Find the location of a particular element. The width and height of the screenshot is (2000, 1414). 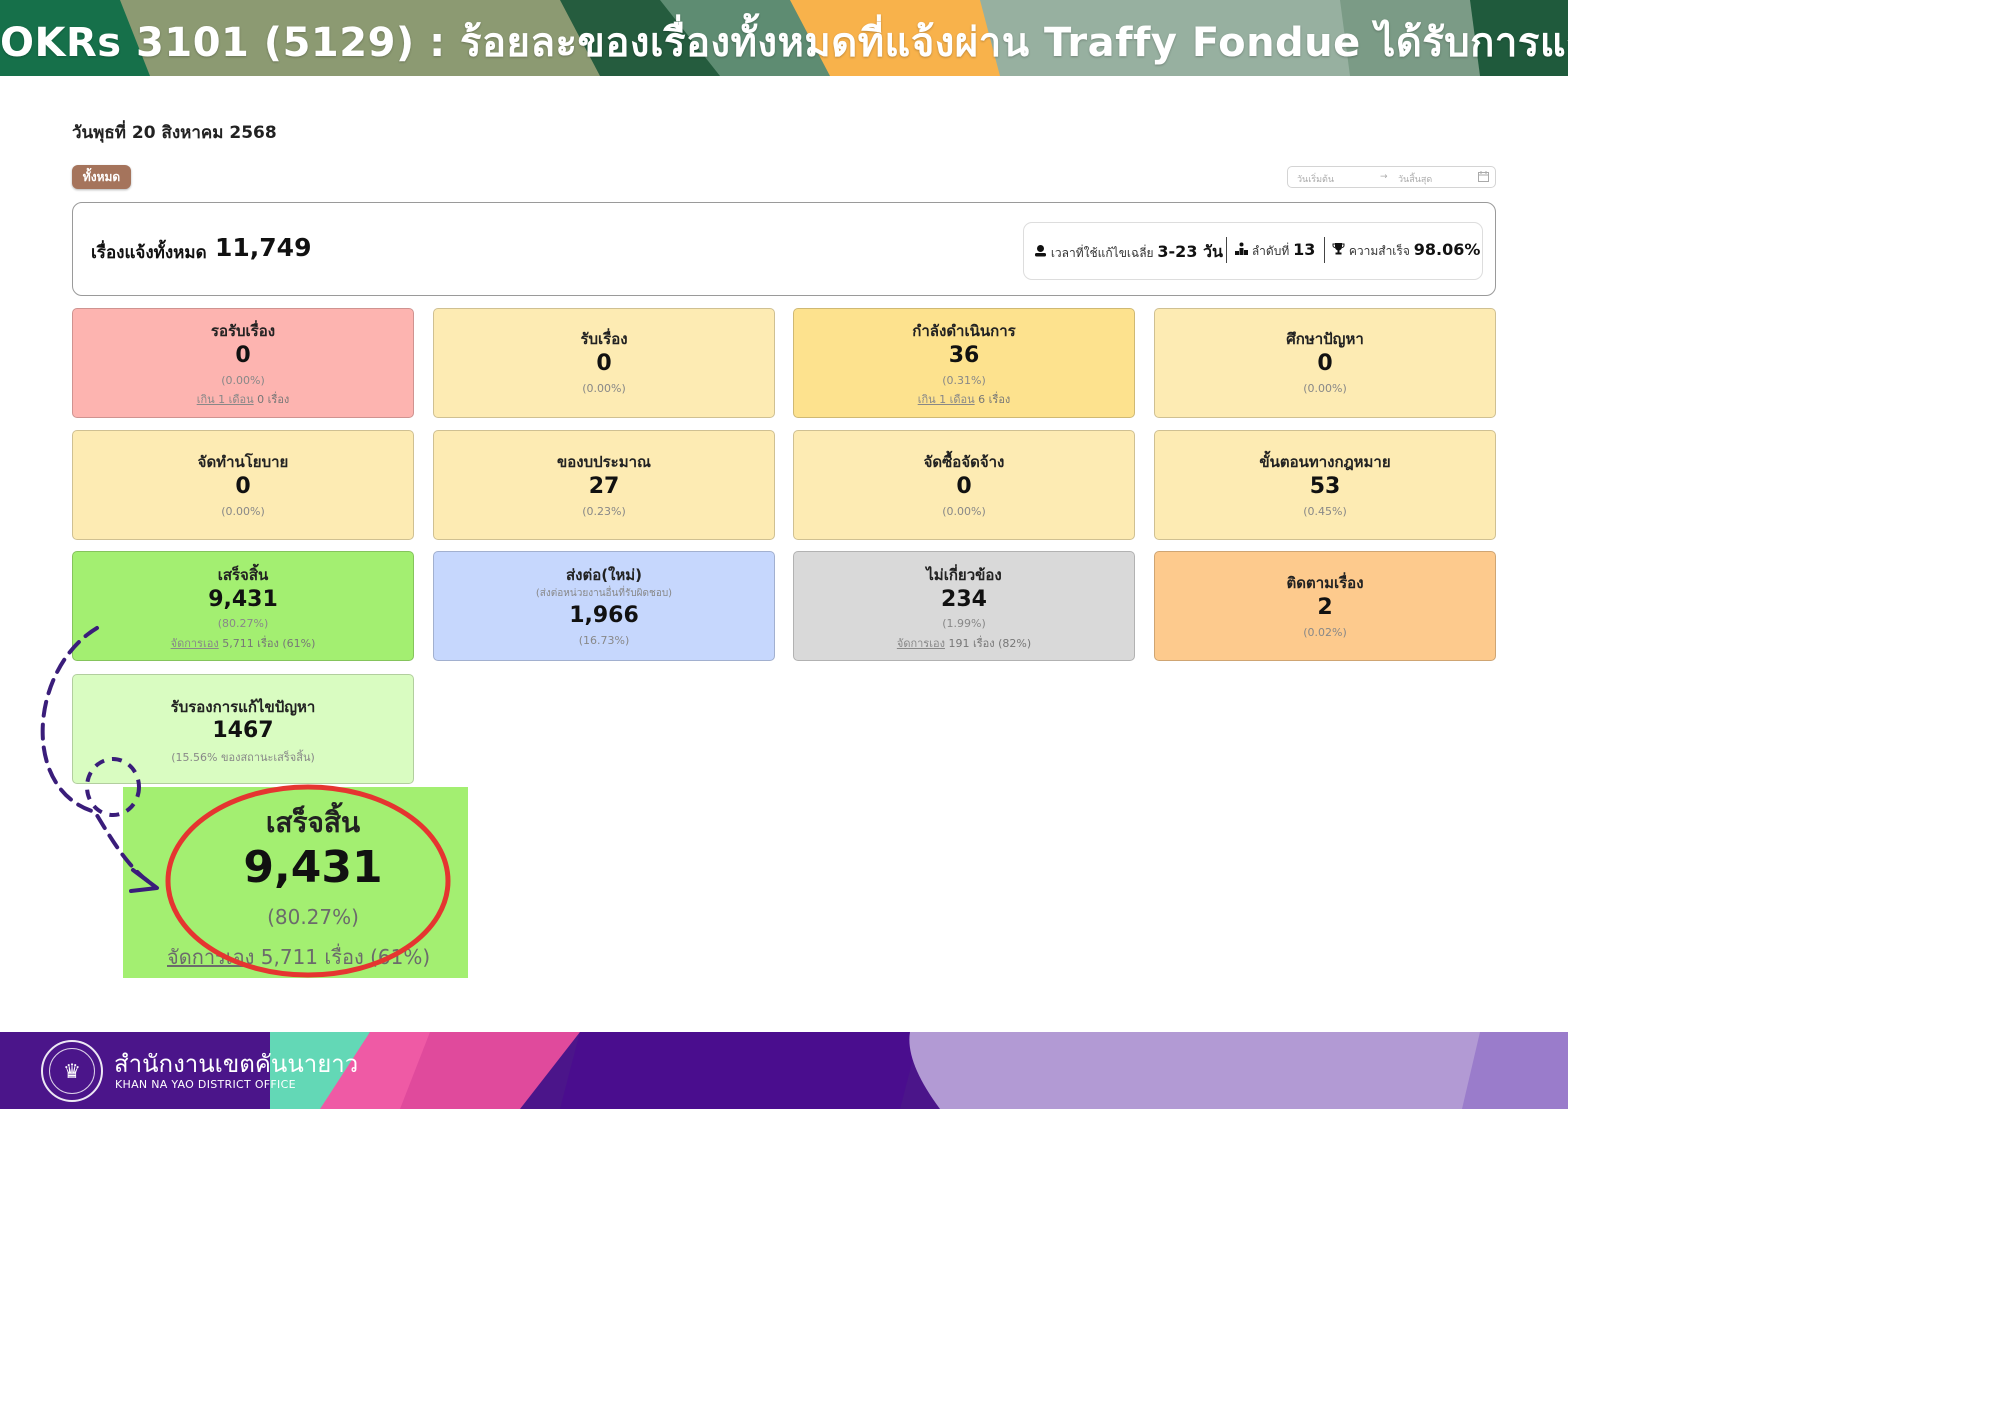

total-value: 11,749 is located at coordinates (263, 247).